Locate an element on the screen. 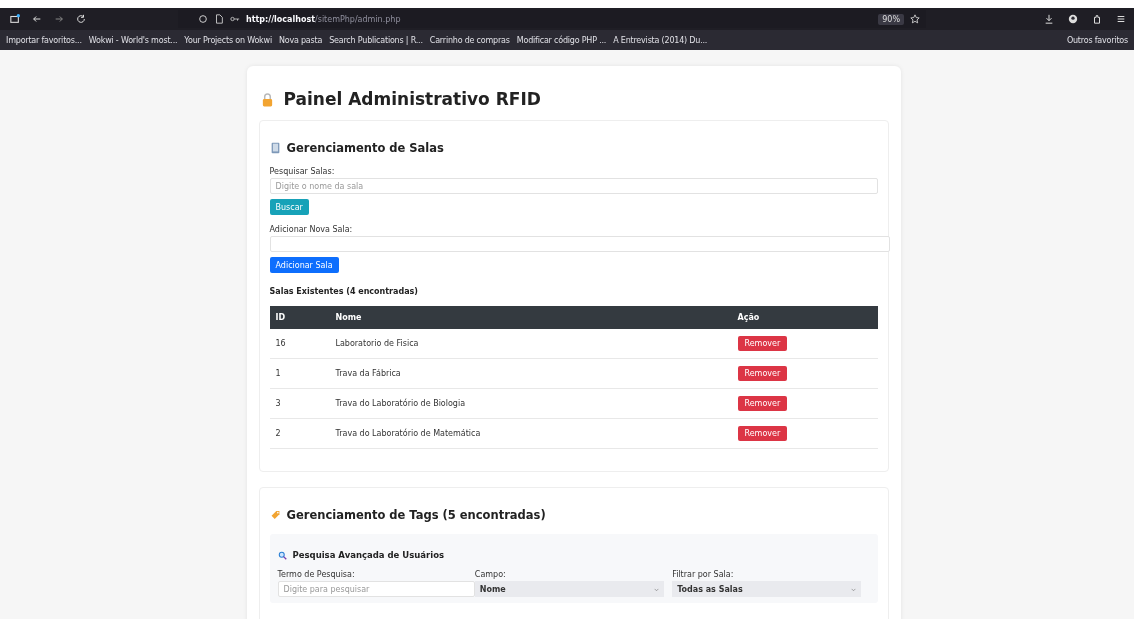 This screenshot has width=1134, height=619. table-cell: Trava da Fábrica is located at coordinates (530, 373).